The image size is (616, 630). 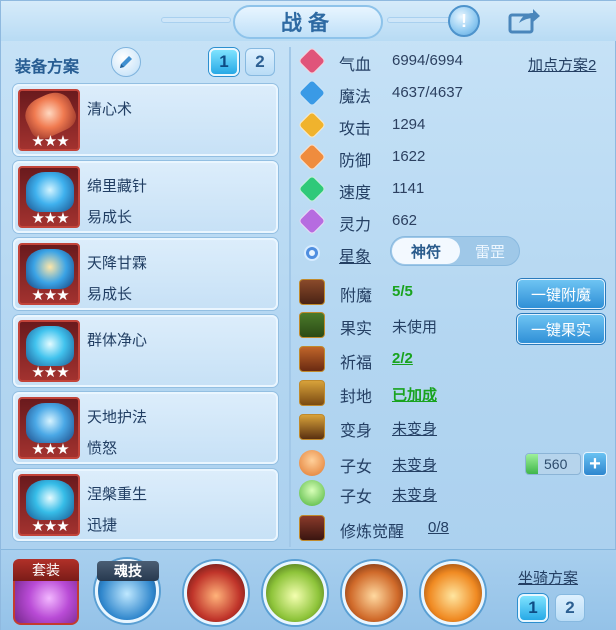 I want to click on mount-plan-label: 坐骑方案, so click(x=548, y=578).